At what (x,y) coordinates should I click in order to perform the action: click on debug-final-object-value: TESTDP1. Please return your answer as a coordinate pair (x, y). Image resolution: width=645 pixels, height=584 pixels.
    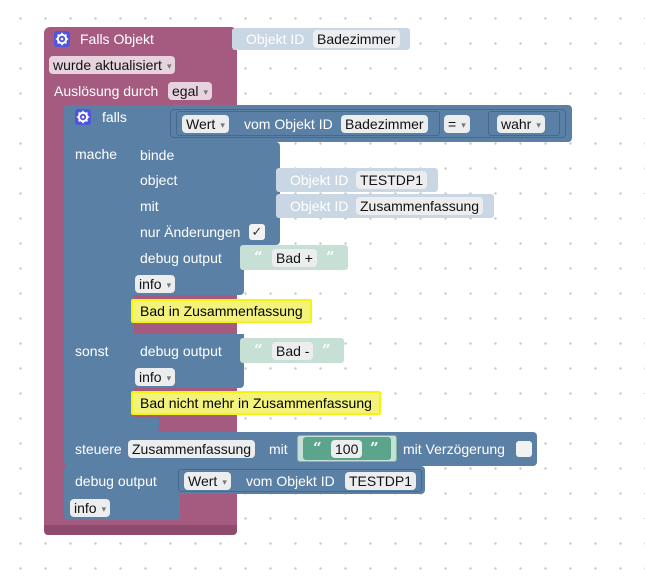
    Looking at the image, I should click on (381, 481).